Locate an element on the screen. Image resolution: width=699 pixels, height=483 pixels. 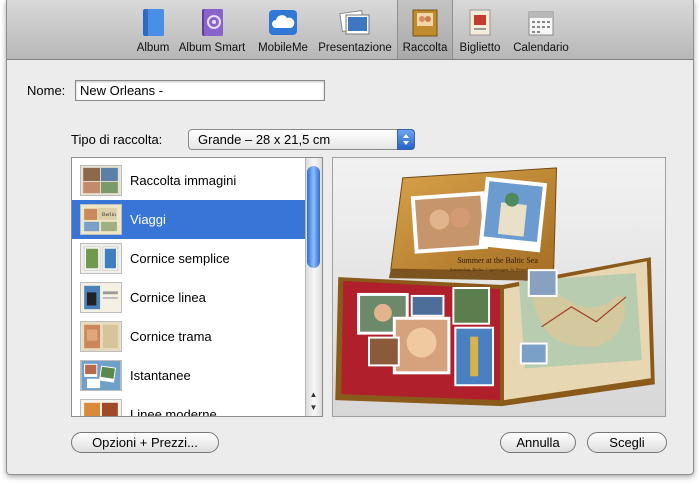
book-name-field: New Orleans - is located at coordinates (200, 90).